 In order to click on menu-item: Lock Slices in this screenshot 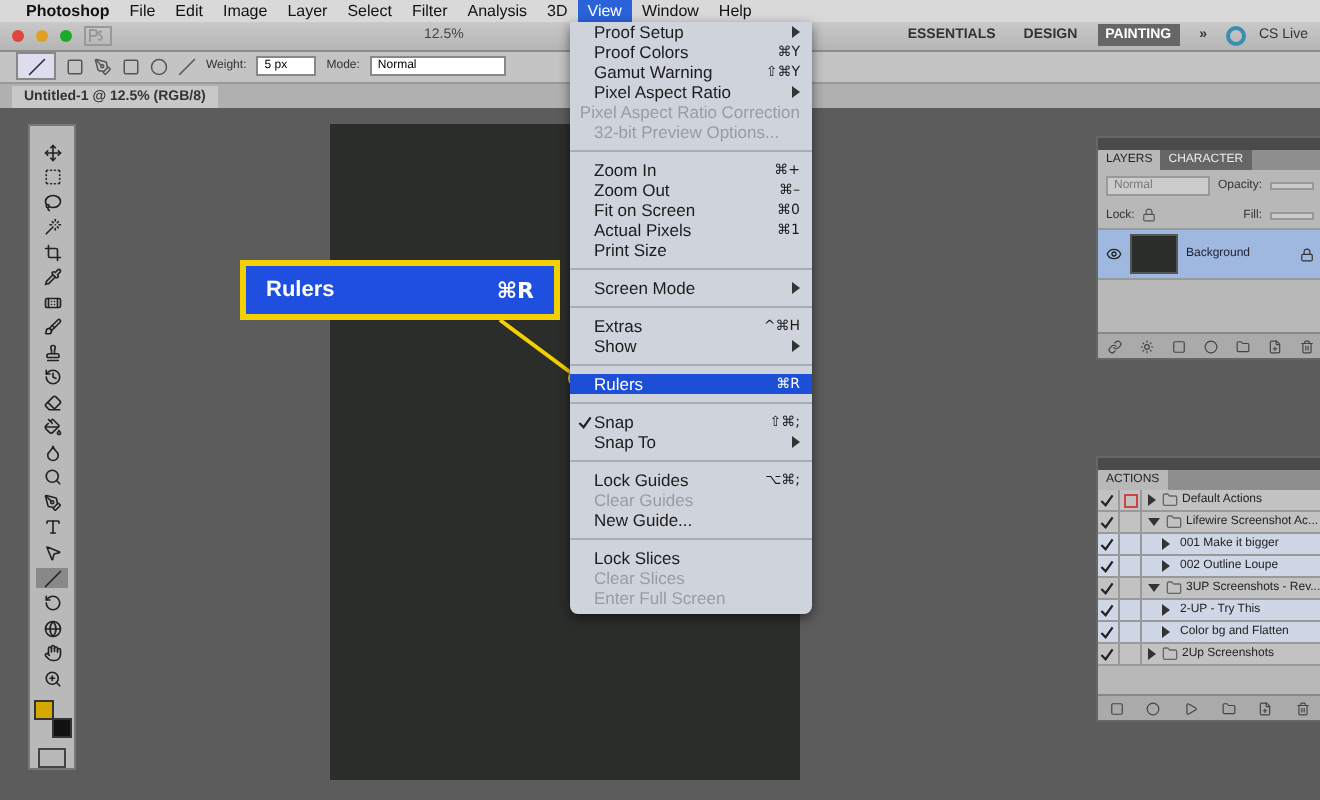, I will do `click(691, 558)`.